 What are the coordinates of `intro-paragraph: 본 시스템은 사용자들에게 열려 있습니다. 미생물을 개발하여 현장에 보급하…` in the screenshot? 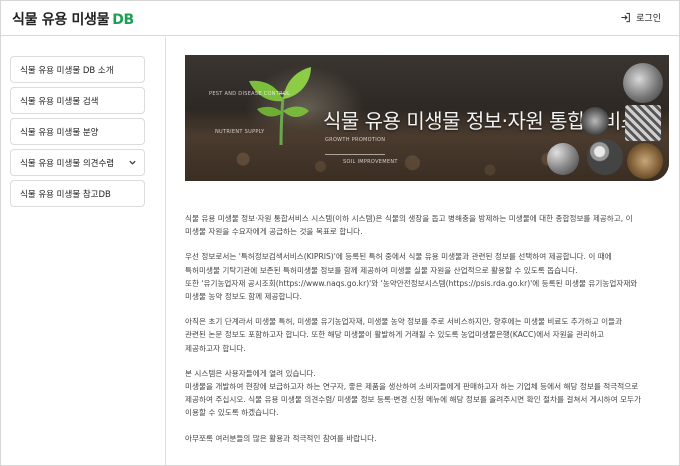 It's located at (413, 393).